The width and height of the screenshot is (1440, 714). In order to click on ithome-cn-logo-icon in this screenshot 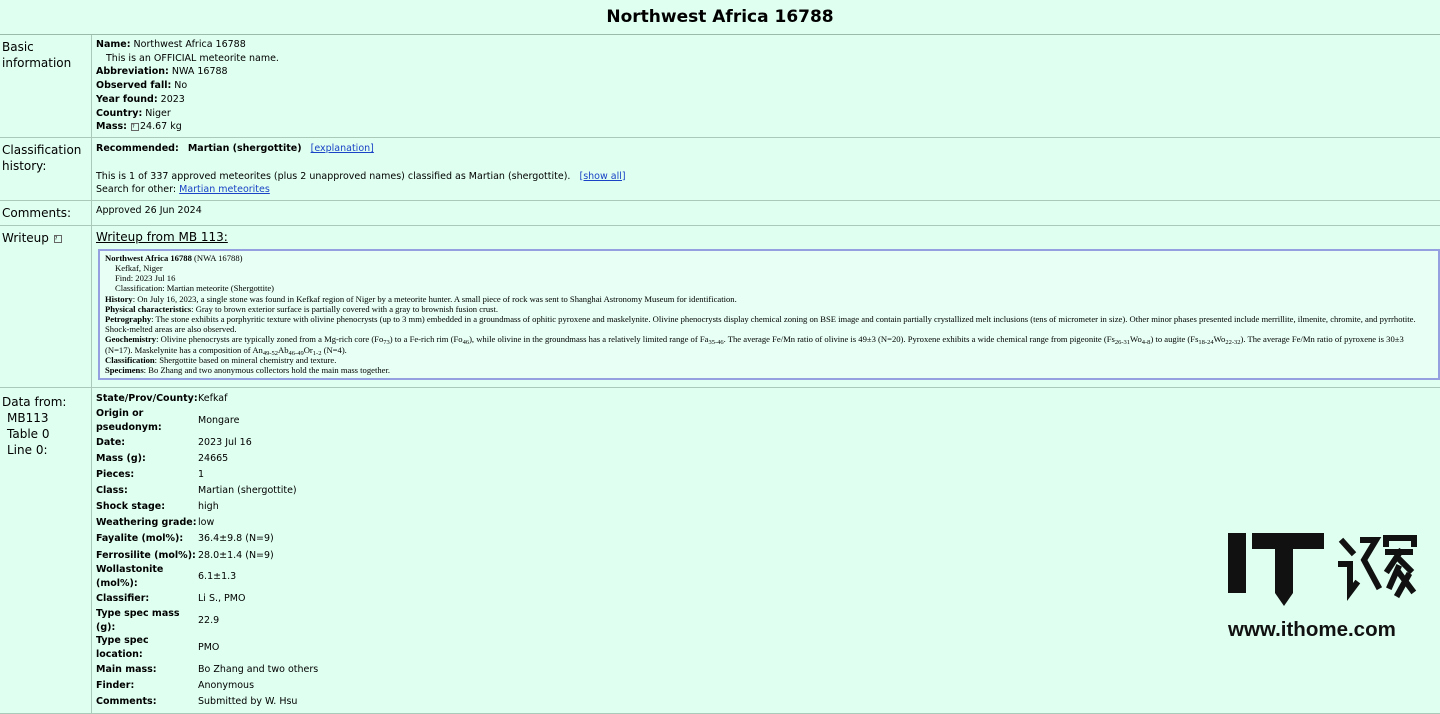, I will do `click(1378, 569)`.